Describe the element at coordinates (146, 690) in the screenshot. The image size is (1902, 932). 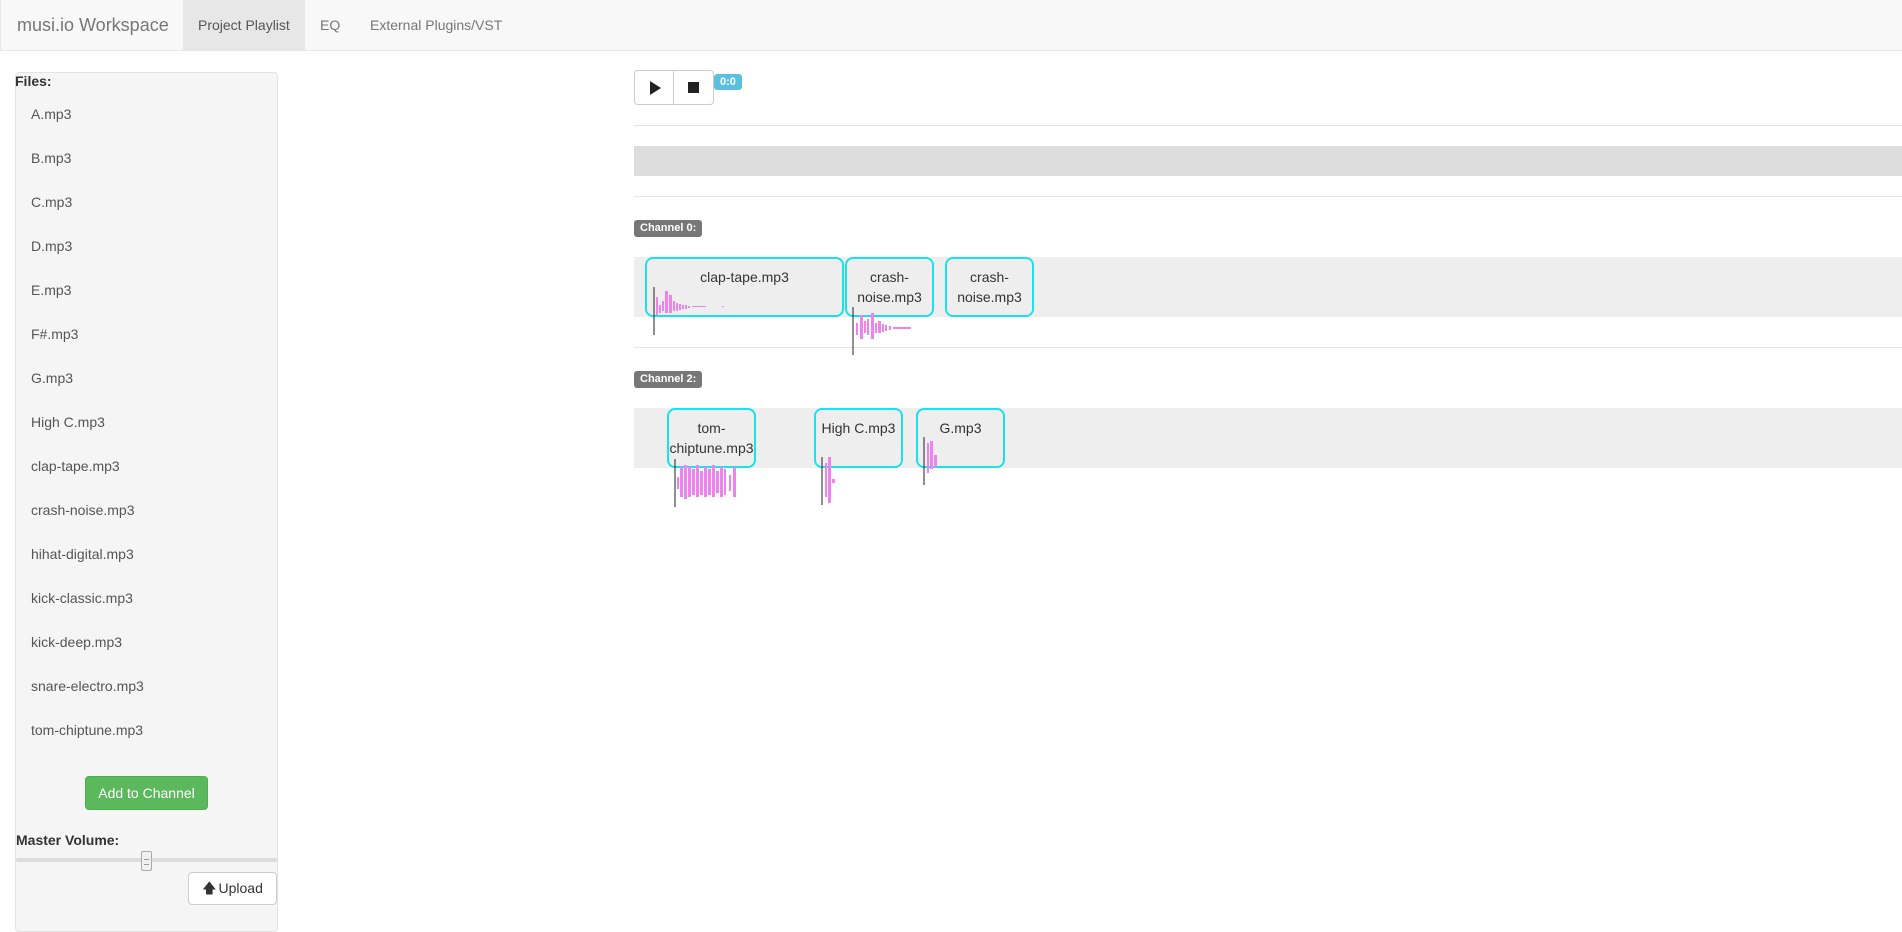
I see `file-item-snare-electro: snare-electro.mp3` at that location.